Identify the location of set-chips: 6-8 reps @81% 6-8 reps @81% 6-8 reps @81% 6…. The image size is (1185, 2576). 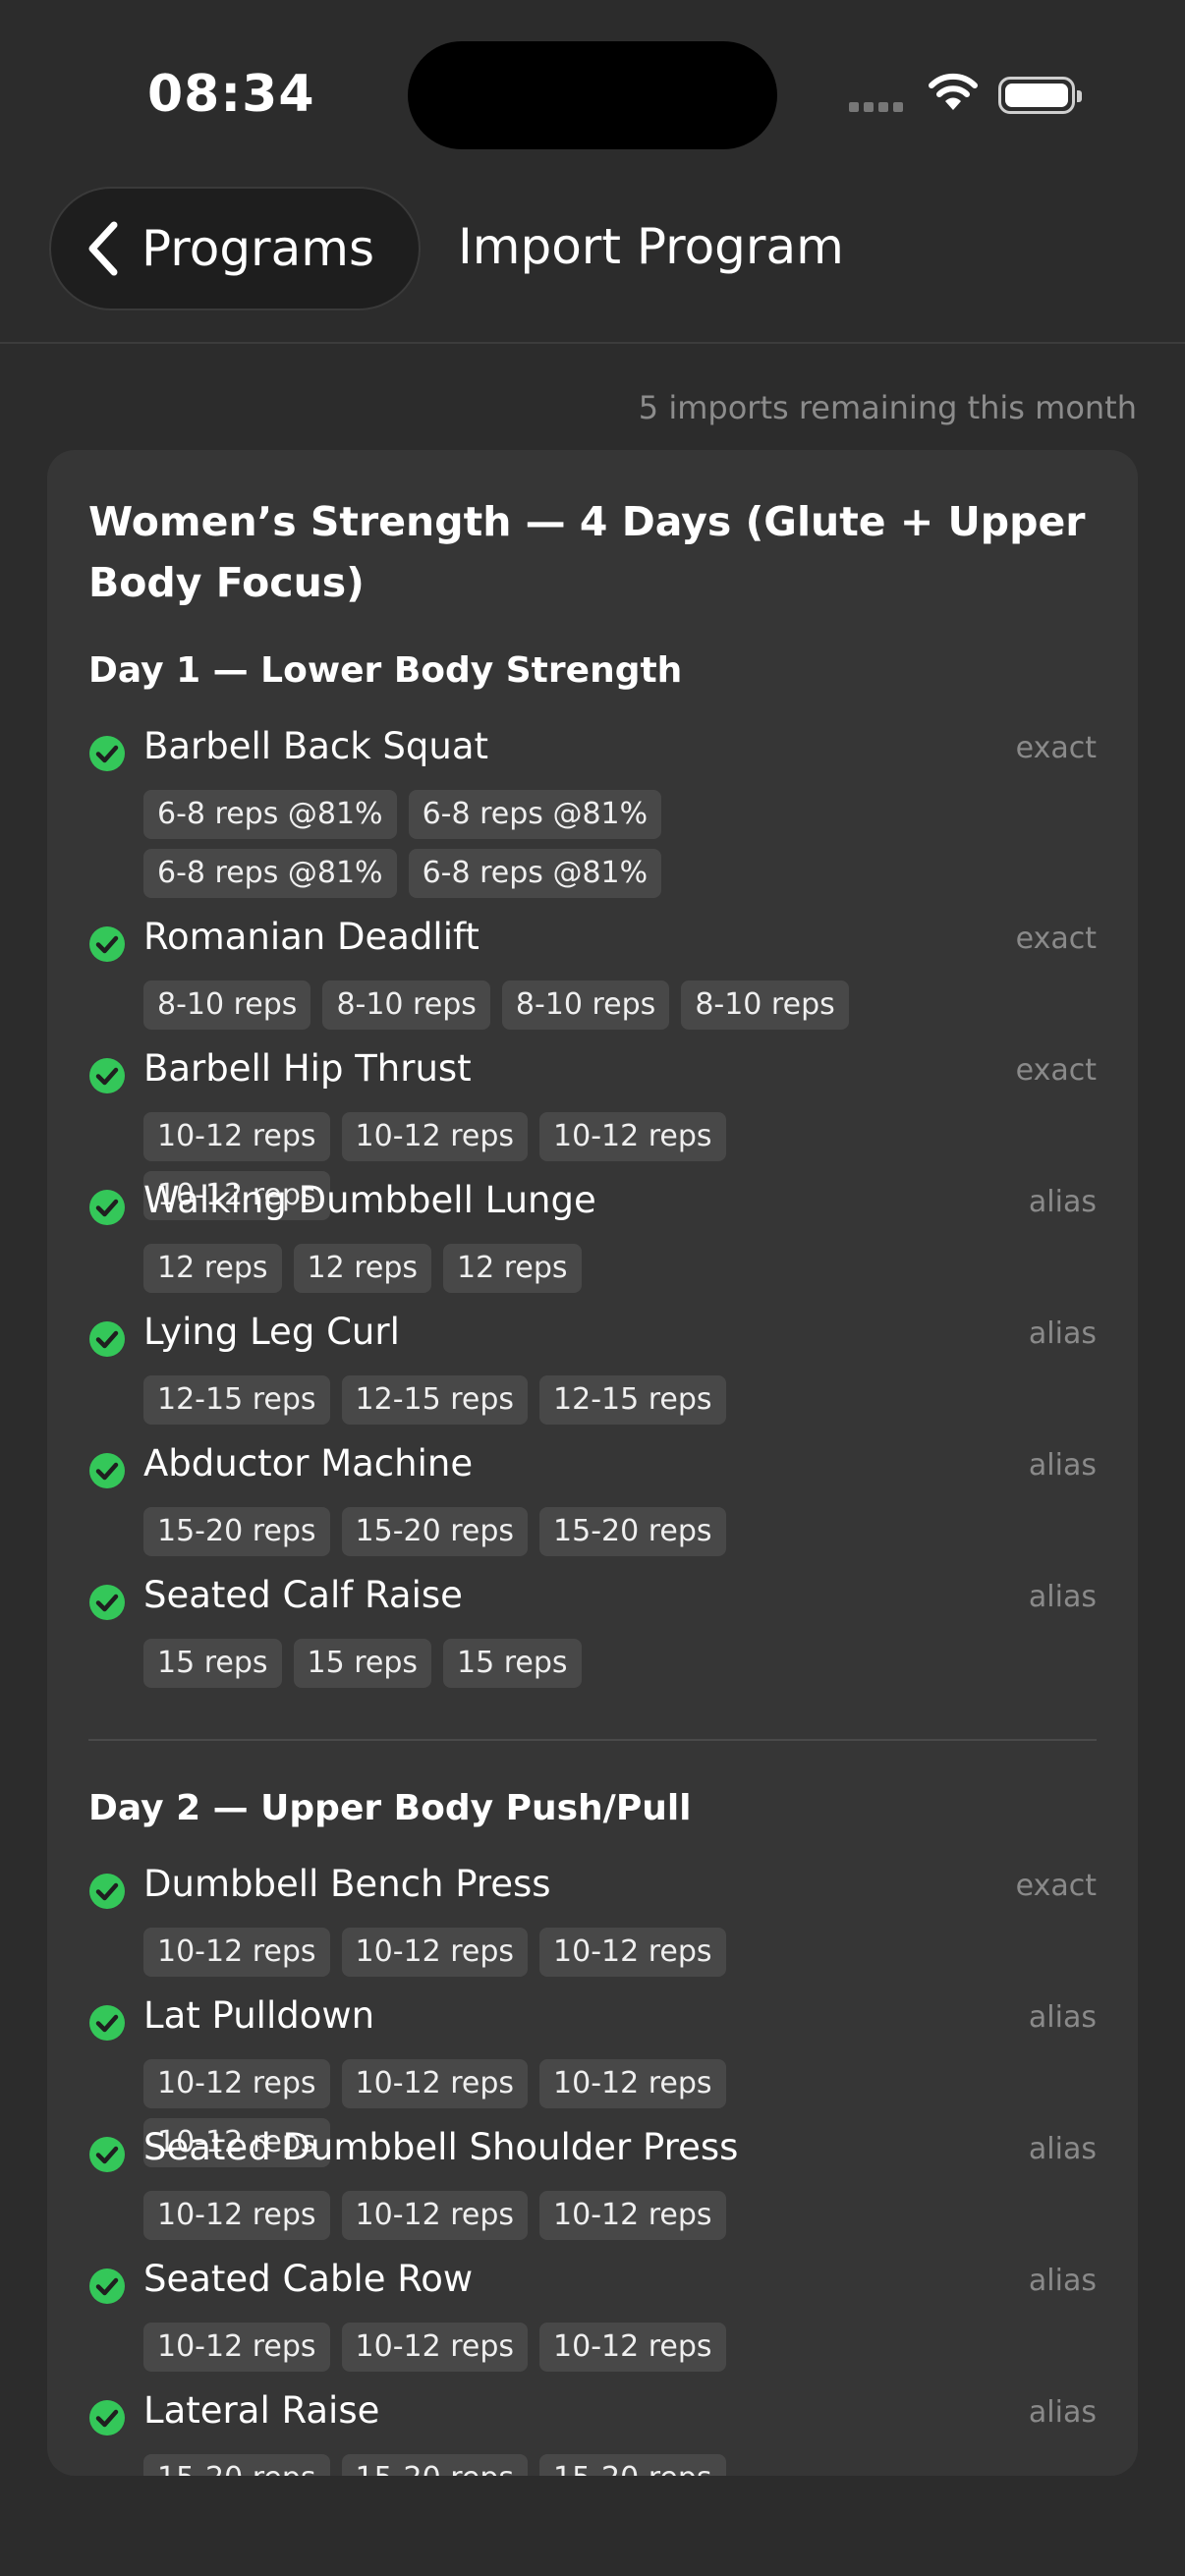
(527, 844).